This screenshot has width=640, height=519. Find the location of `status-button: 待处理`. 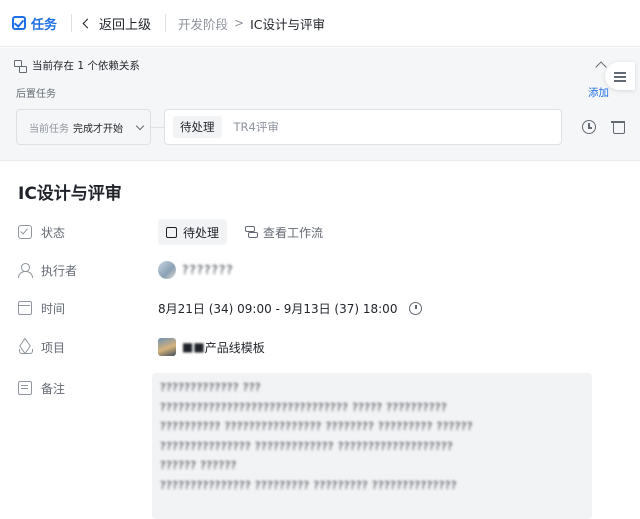

status-button: 待处理 is located at coordinates (193, 232).